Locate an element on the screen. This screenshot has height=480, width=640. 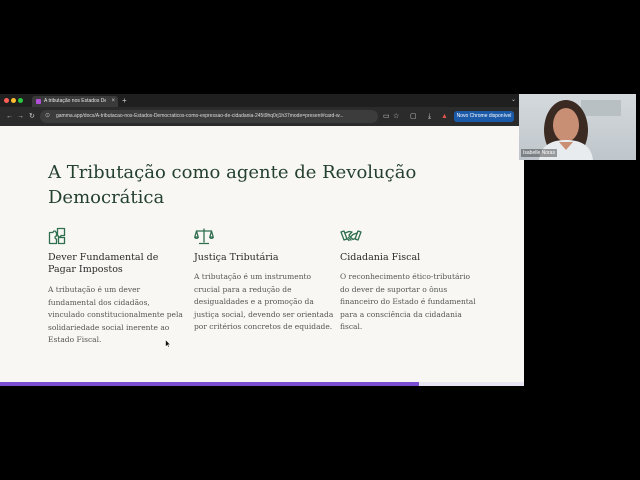
forward-icon: → is located at coordinates (20, 116).